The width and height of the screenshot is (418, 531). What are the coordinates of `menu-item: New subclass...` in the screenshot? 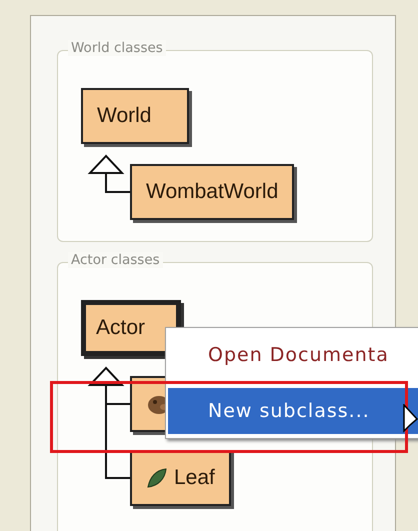 It's located at (293, 411).